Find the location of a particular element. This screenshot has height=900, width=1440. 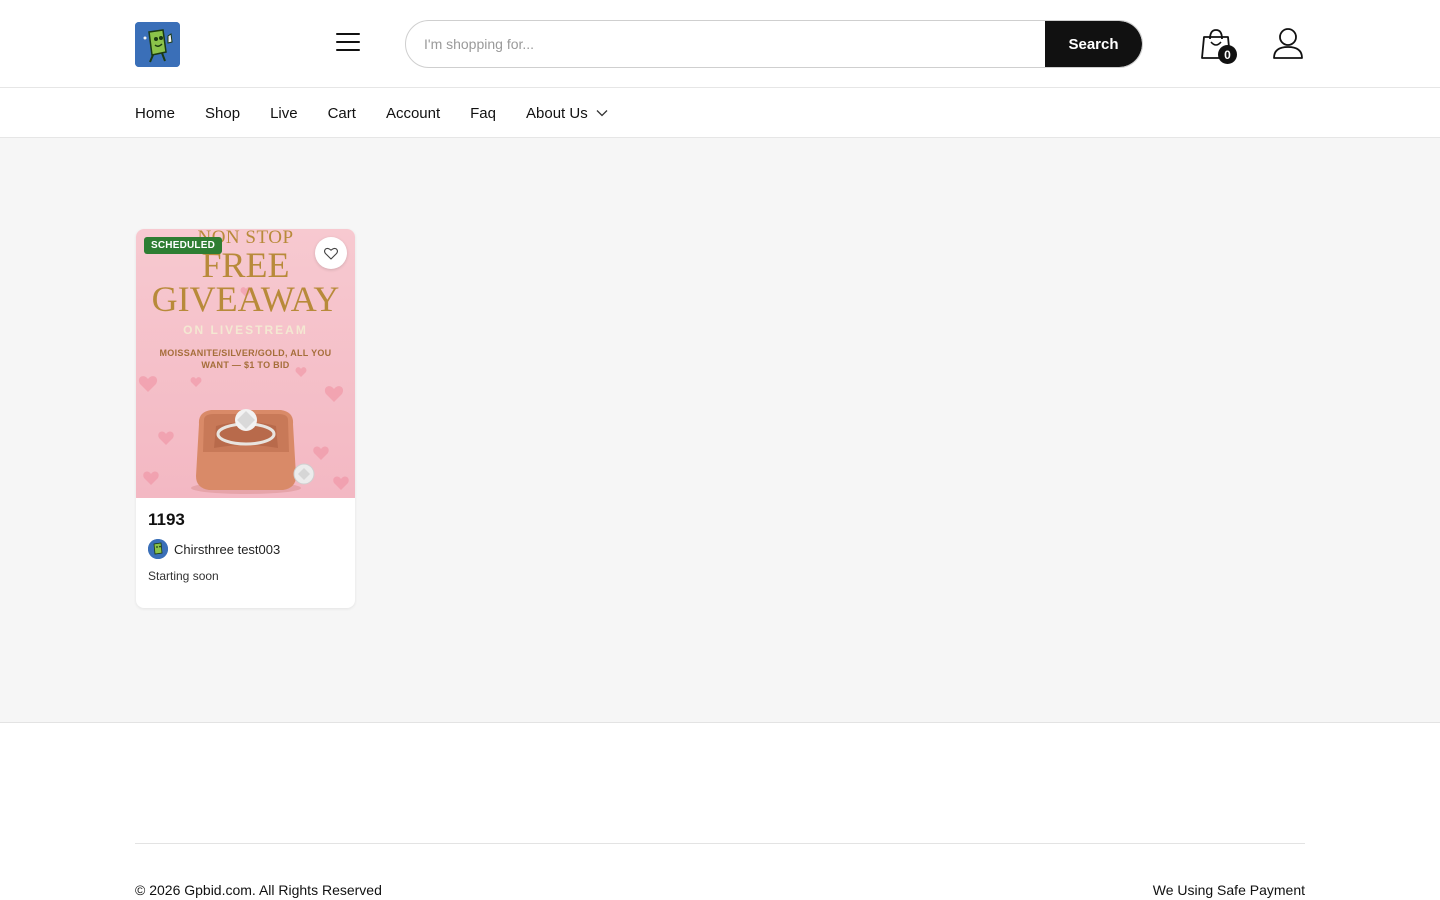

footer-divider is located at coordinates (720, 843).